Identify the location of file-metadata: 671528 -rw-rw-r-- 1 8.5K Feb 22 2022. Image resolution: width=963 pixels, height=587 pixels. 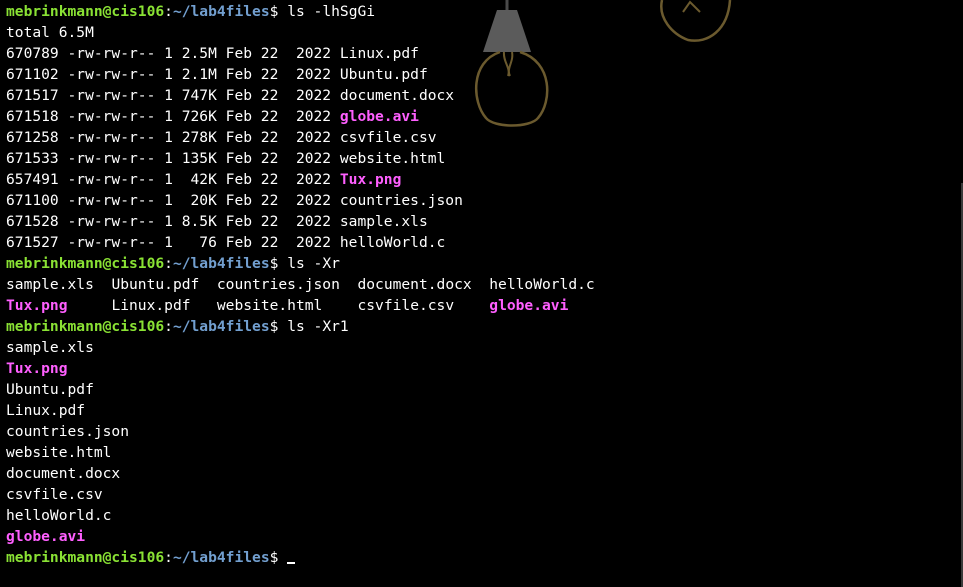
(173, 221).